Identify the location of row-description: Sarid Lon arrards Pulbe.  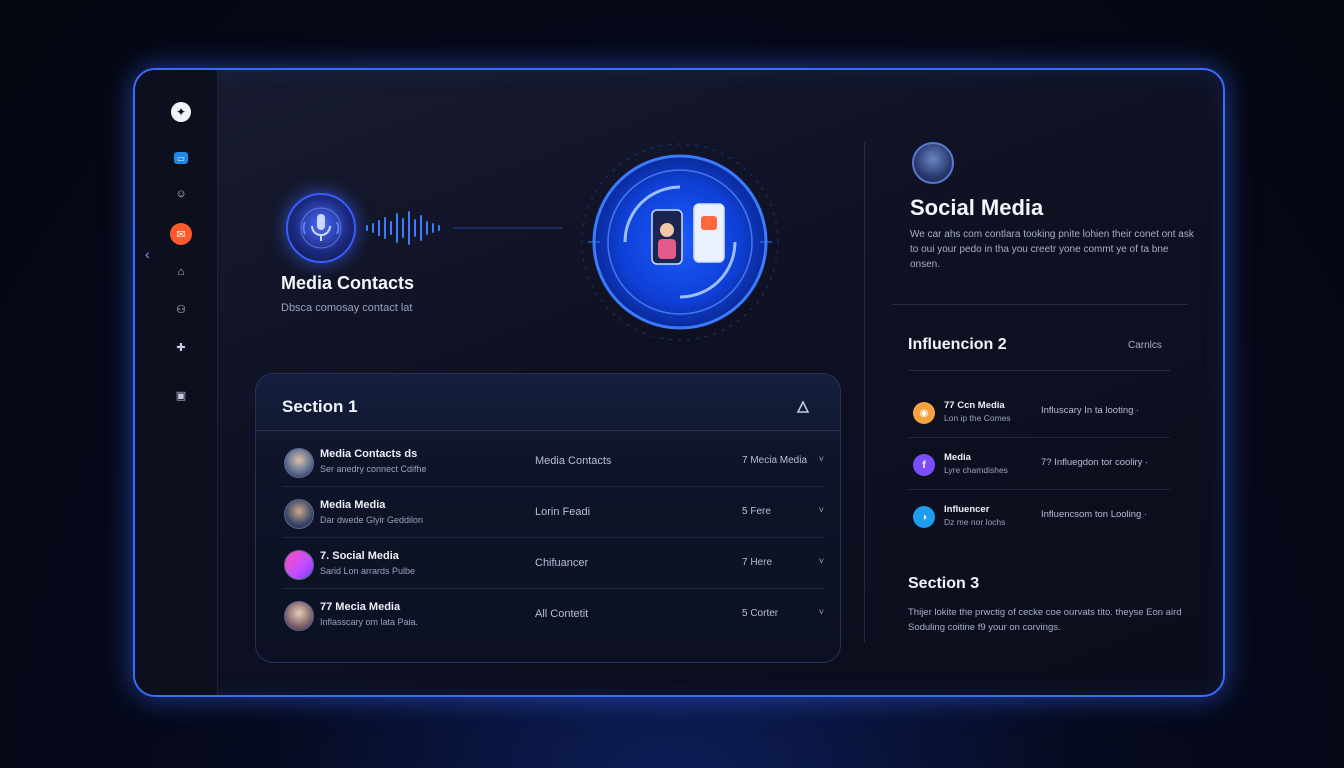
(368, 571).